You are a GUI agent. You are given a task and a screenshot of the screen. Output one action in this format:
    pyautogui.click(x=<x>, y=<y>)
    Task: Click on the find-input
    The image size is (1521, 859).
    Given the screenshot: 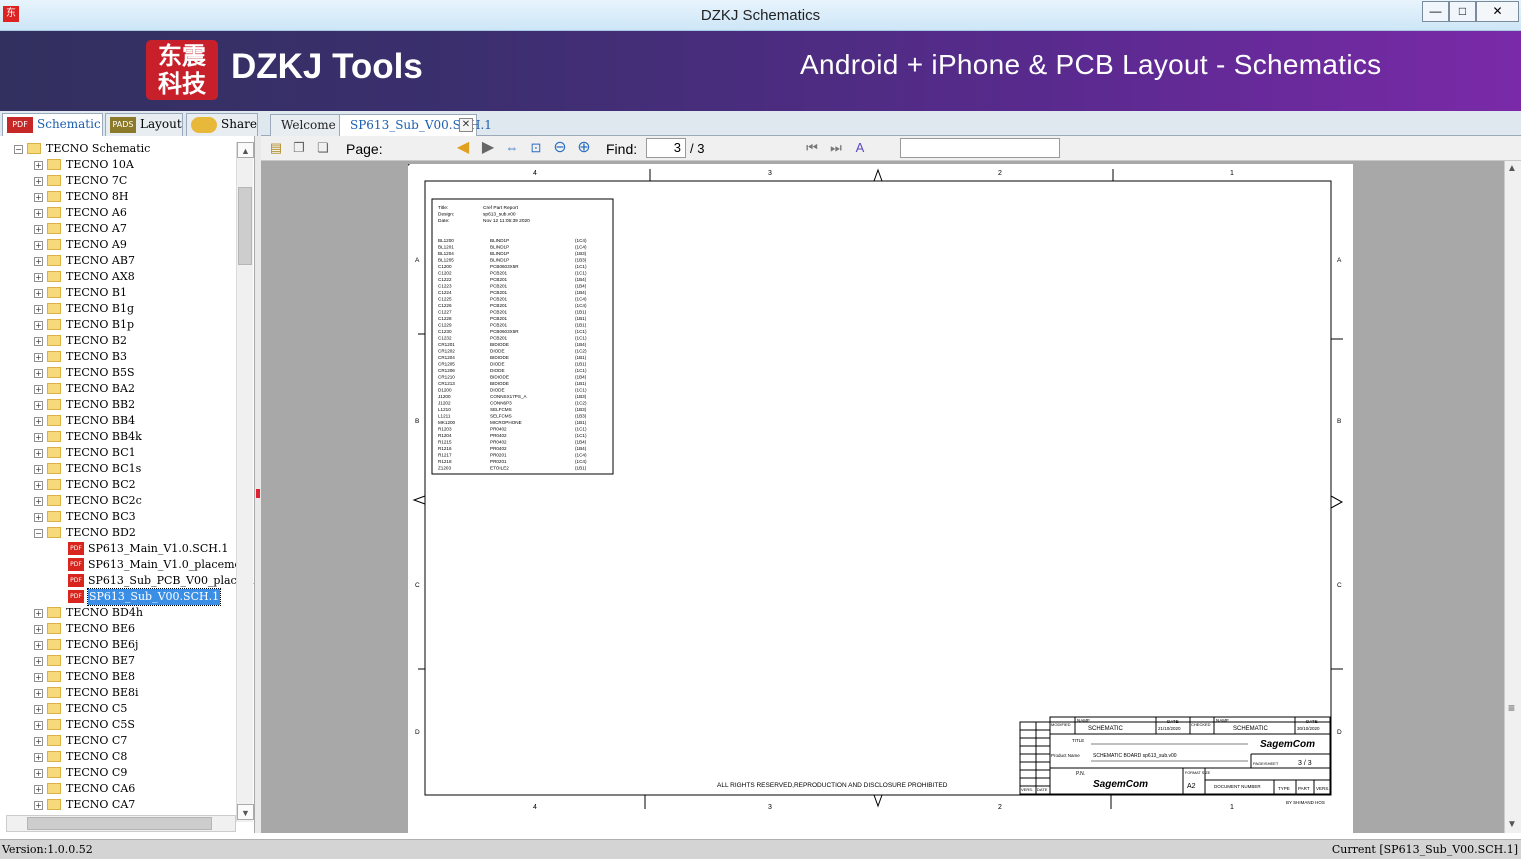 What is the action you would take?
    pyautogui.click(x=980, y=148)
    